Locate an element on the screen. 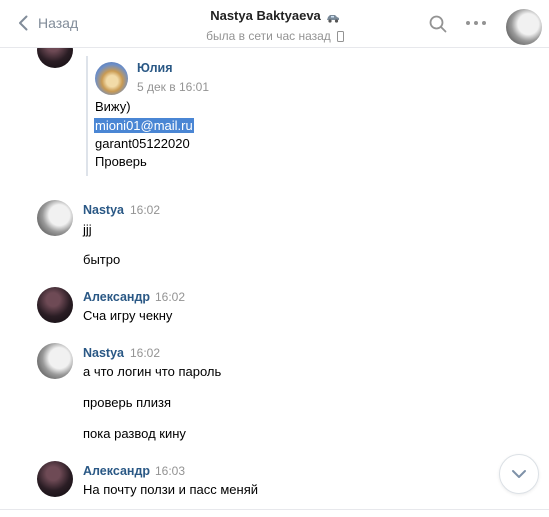  header-avatar is located at coordinates (524, 27).